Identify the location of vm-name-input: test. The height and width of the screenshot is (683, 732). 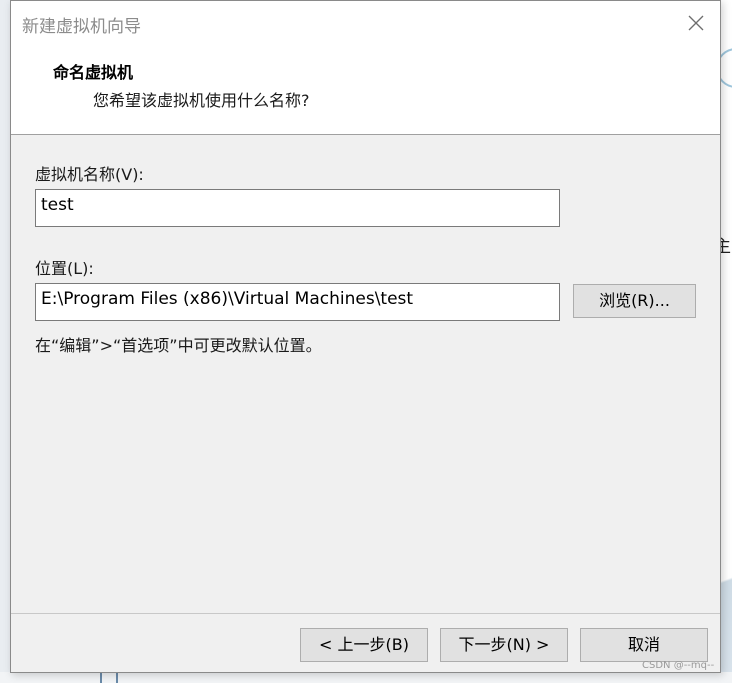
(297, 208).